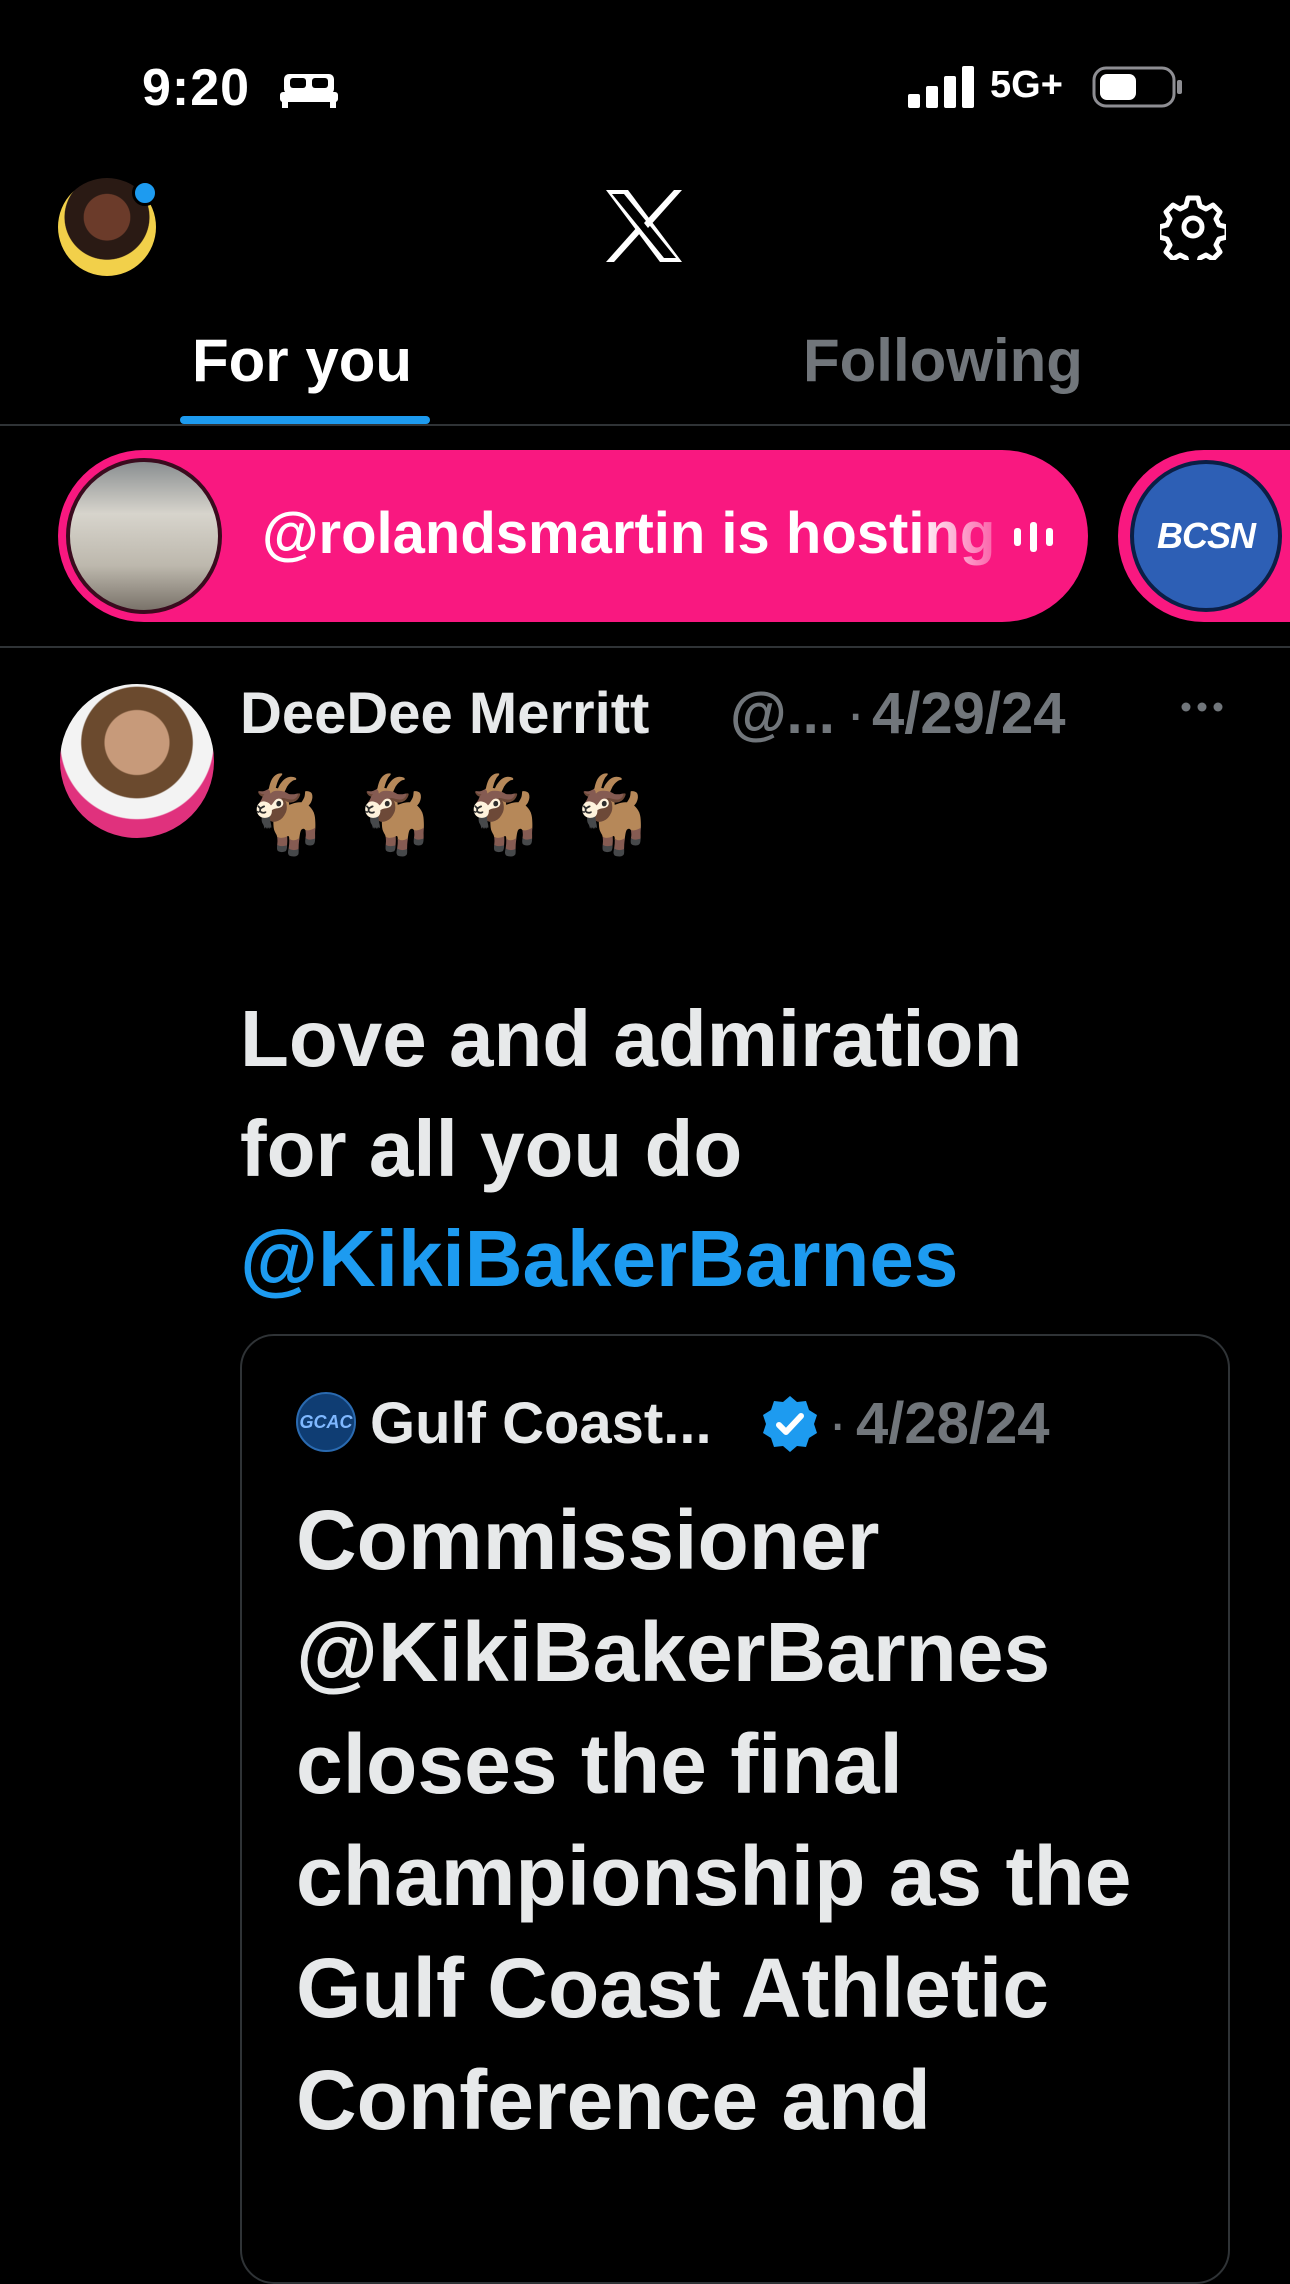 Image resolution: width=1290 pixels, height=2284 pixels. I want to click on tweet-text-line: for all you do, so click(491, 1148).